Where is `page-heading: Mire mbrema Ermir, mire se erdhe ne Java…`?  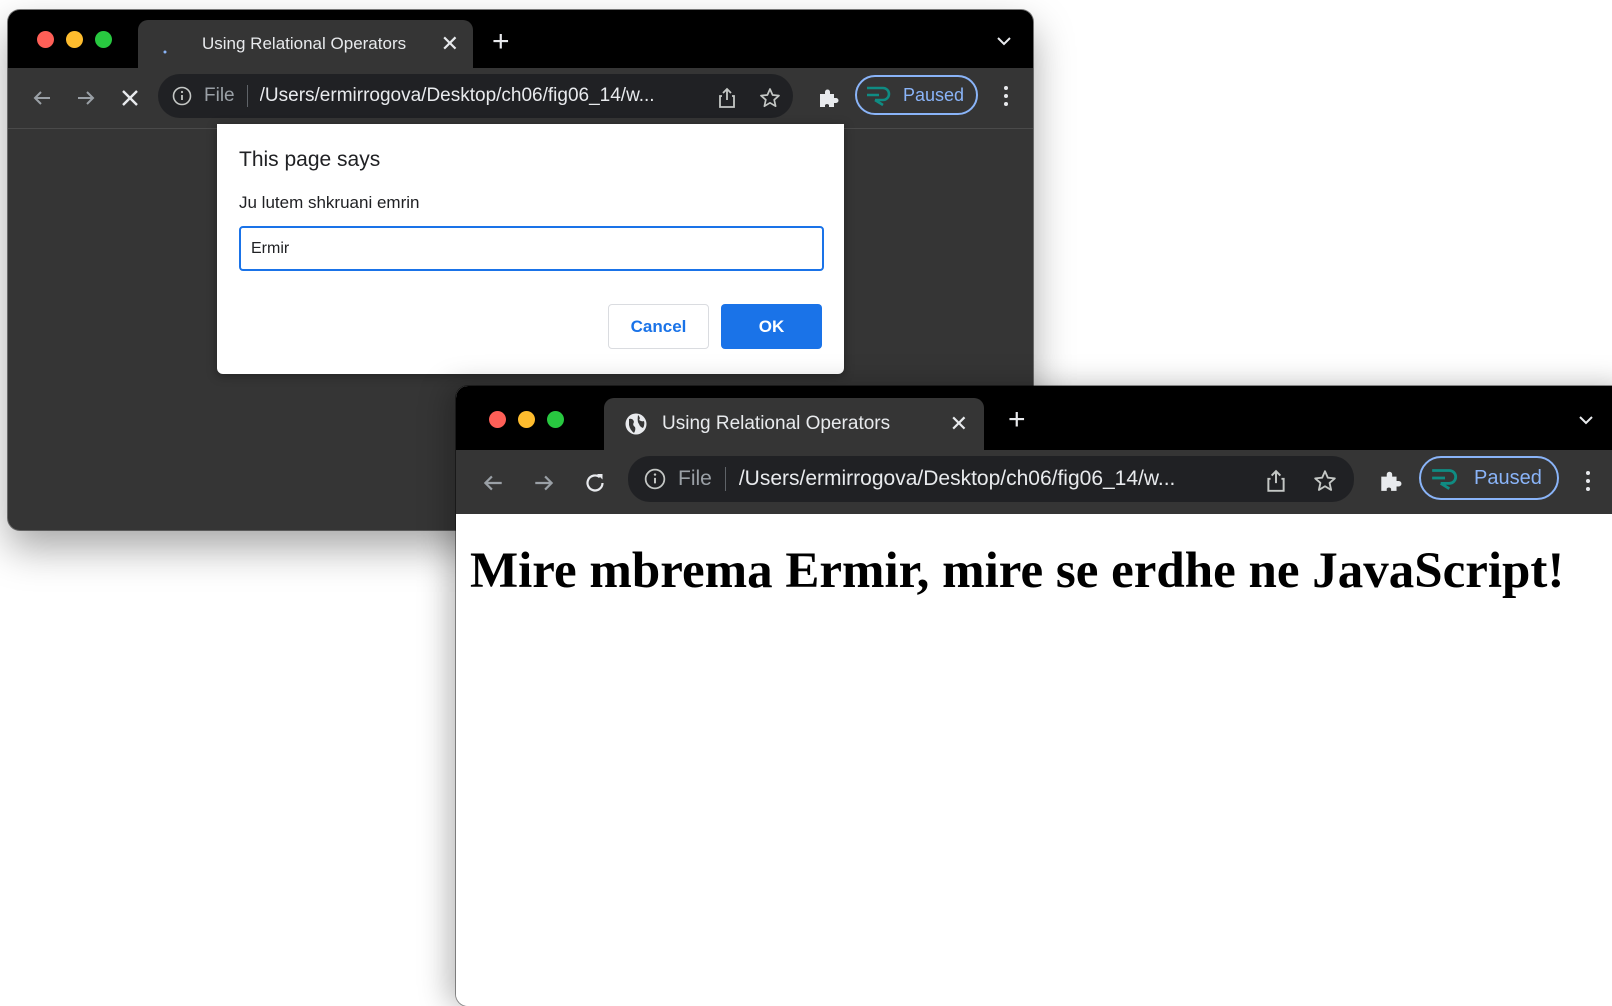 page-heading: Mire mbrema Ermir, mire se erdhe ne Java… is located at coordinates (1017, 571).